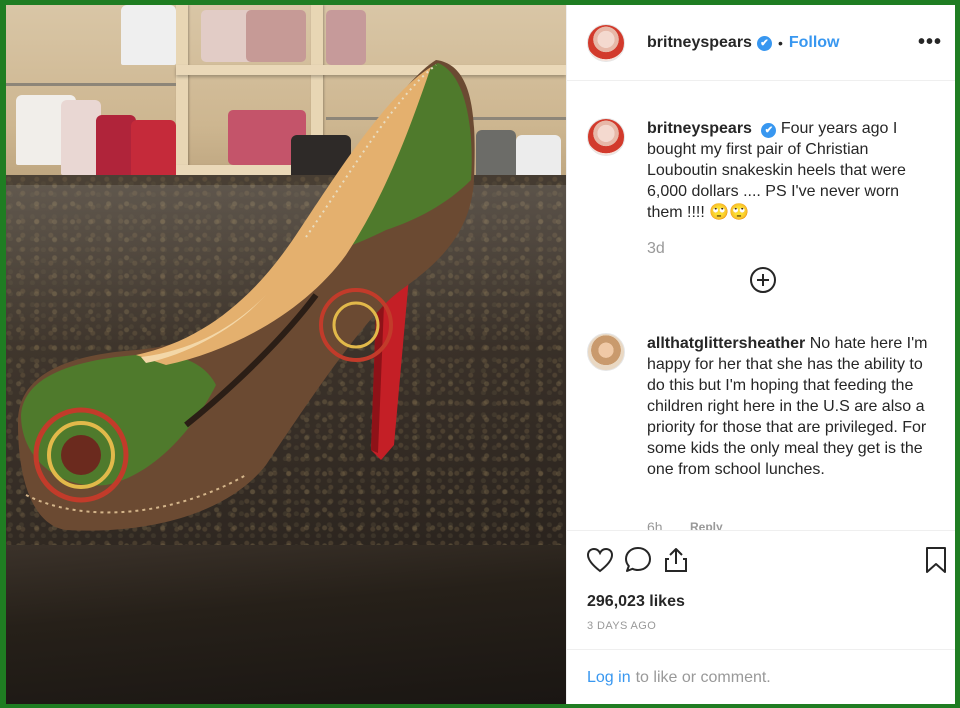  Describe the element at coordinates (936, 560) in the screenshot. I see `bookmark-icon` at that location.